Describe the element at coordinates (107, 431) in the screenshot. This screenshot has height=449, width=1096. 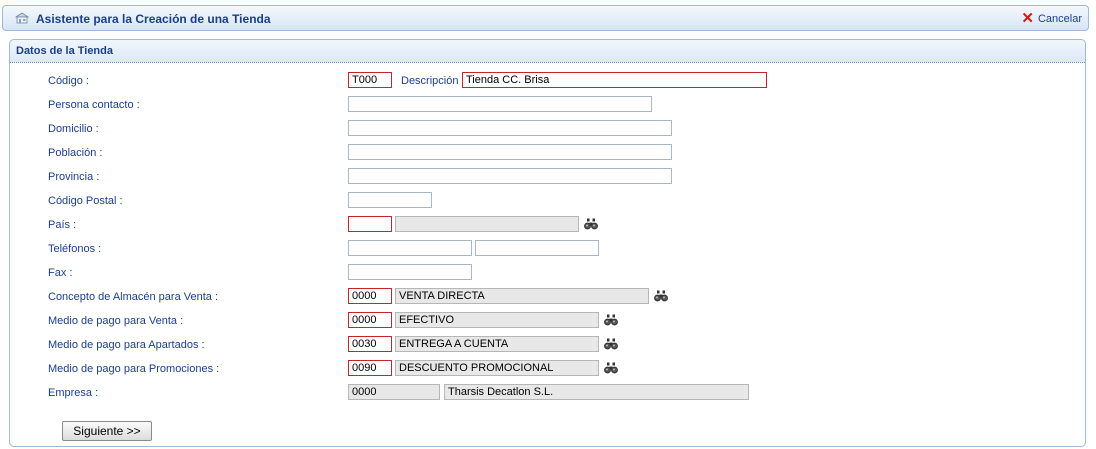
I see `next-button: Siguiente >>` at that location.